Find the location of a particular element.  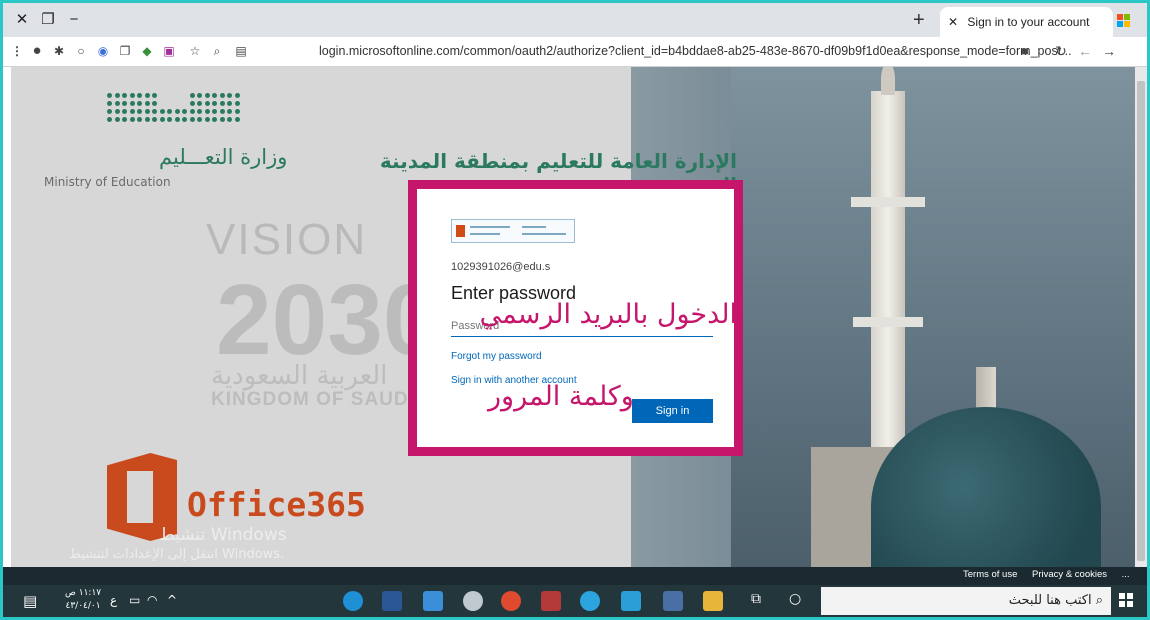

paint-icon is located at coordinates (473, 601).